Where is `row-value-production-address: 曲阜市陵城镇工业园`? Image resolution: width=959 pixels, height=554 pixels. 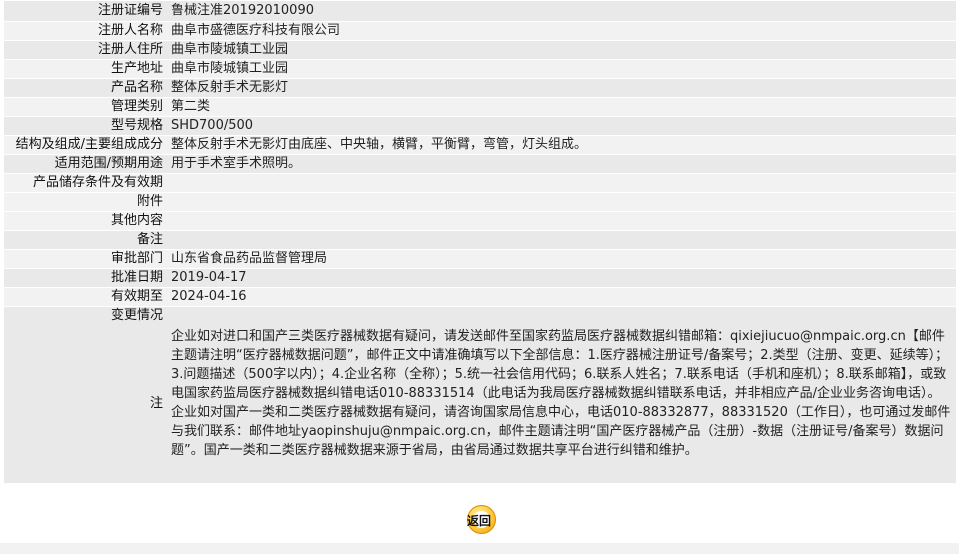
row-value-production-address: 曲阜市陵城镇工业园 is located at coordinates (561, 69).